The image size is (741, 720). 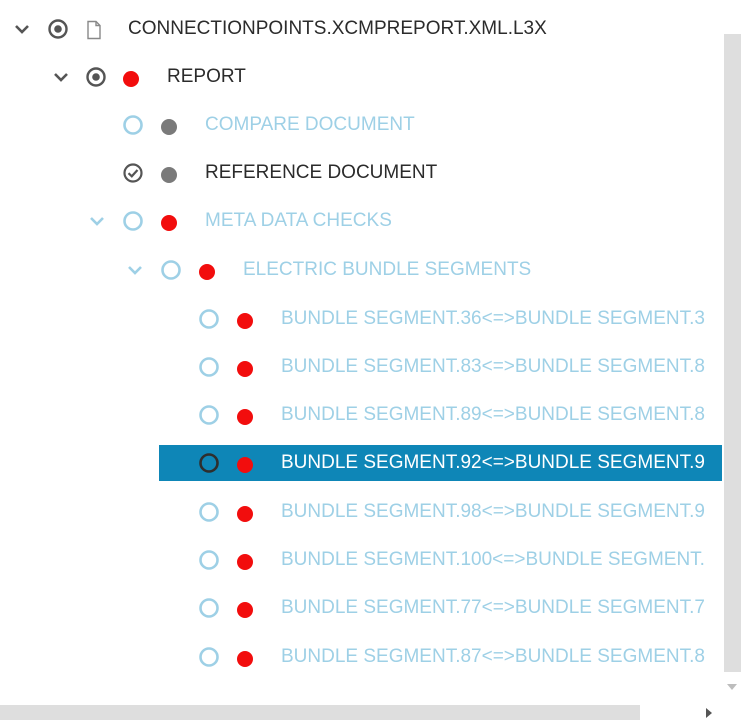 I want to click on tree-label-electric-bundle-segments: ELECTRIC BUNDLE SEGMENTS, so click(x=387, y=269).